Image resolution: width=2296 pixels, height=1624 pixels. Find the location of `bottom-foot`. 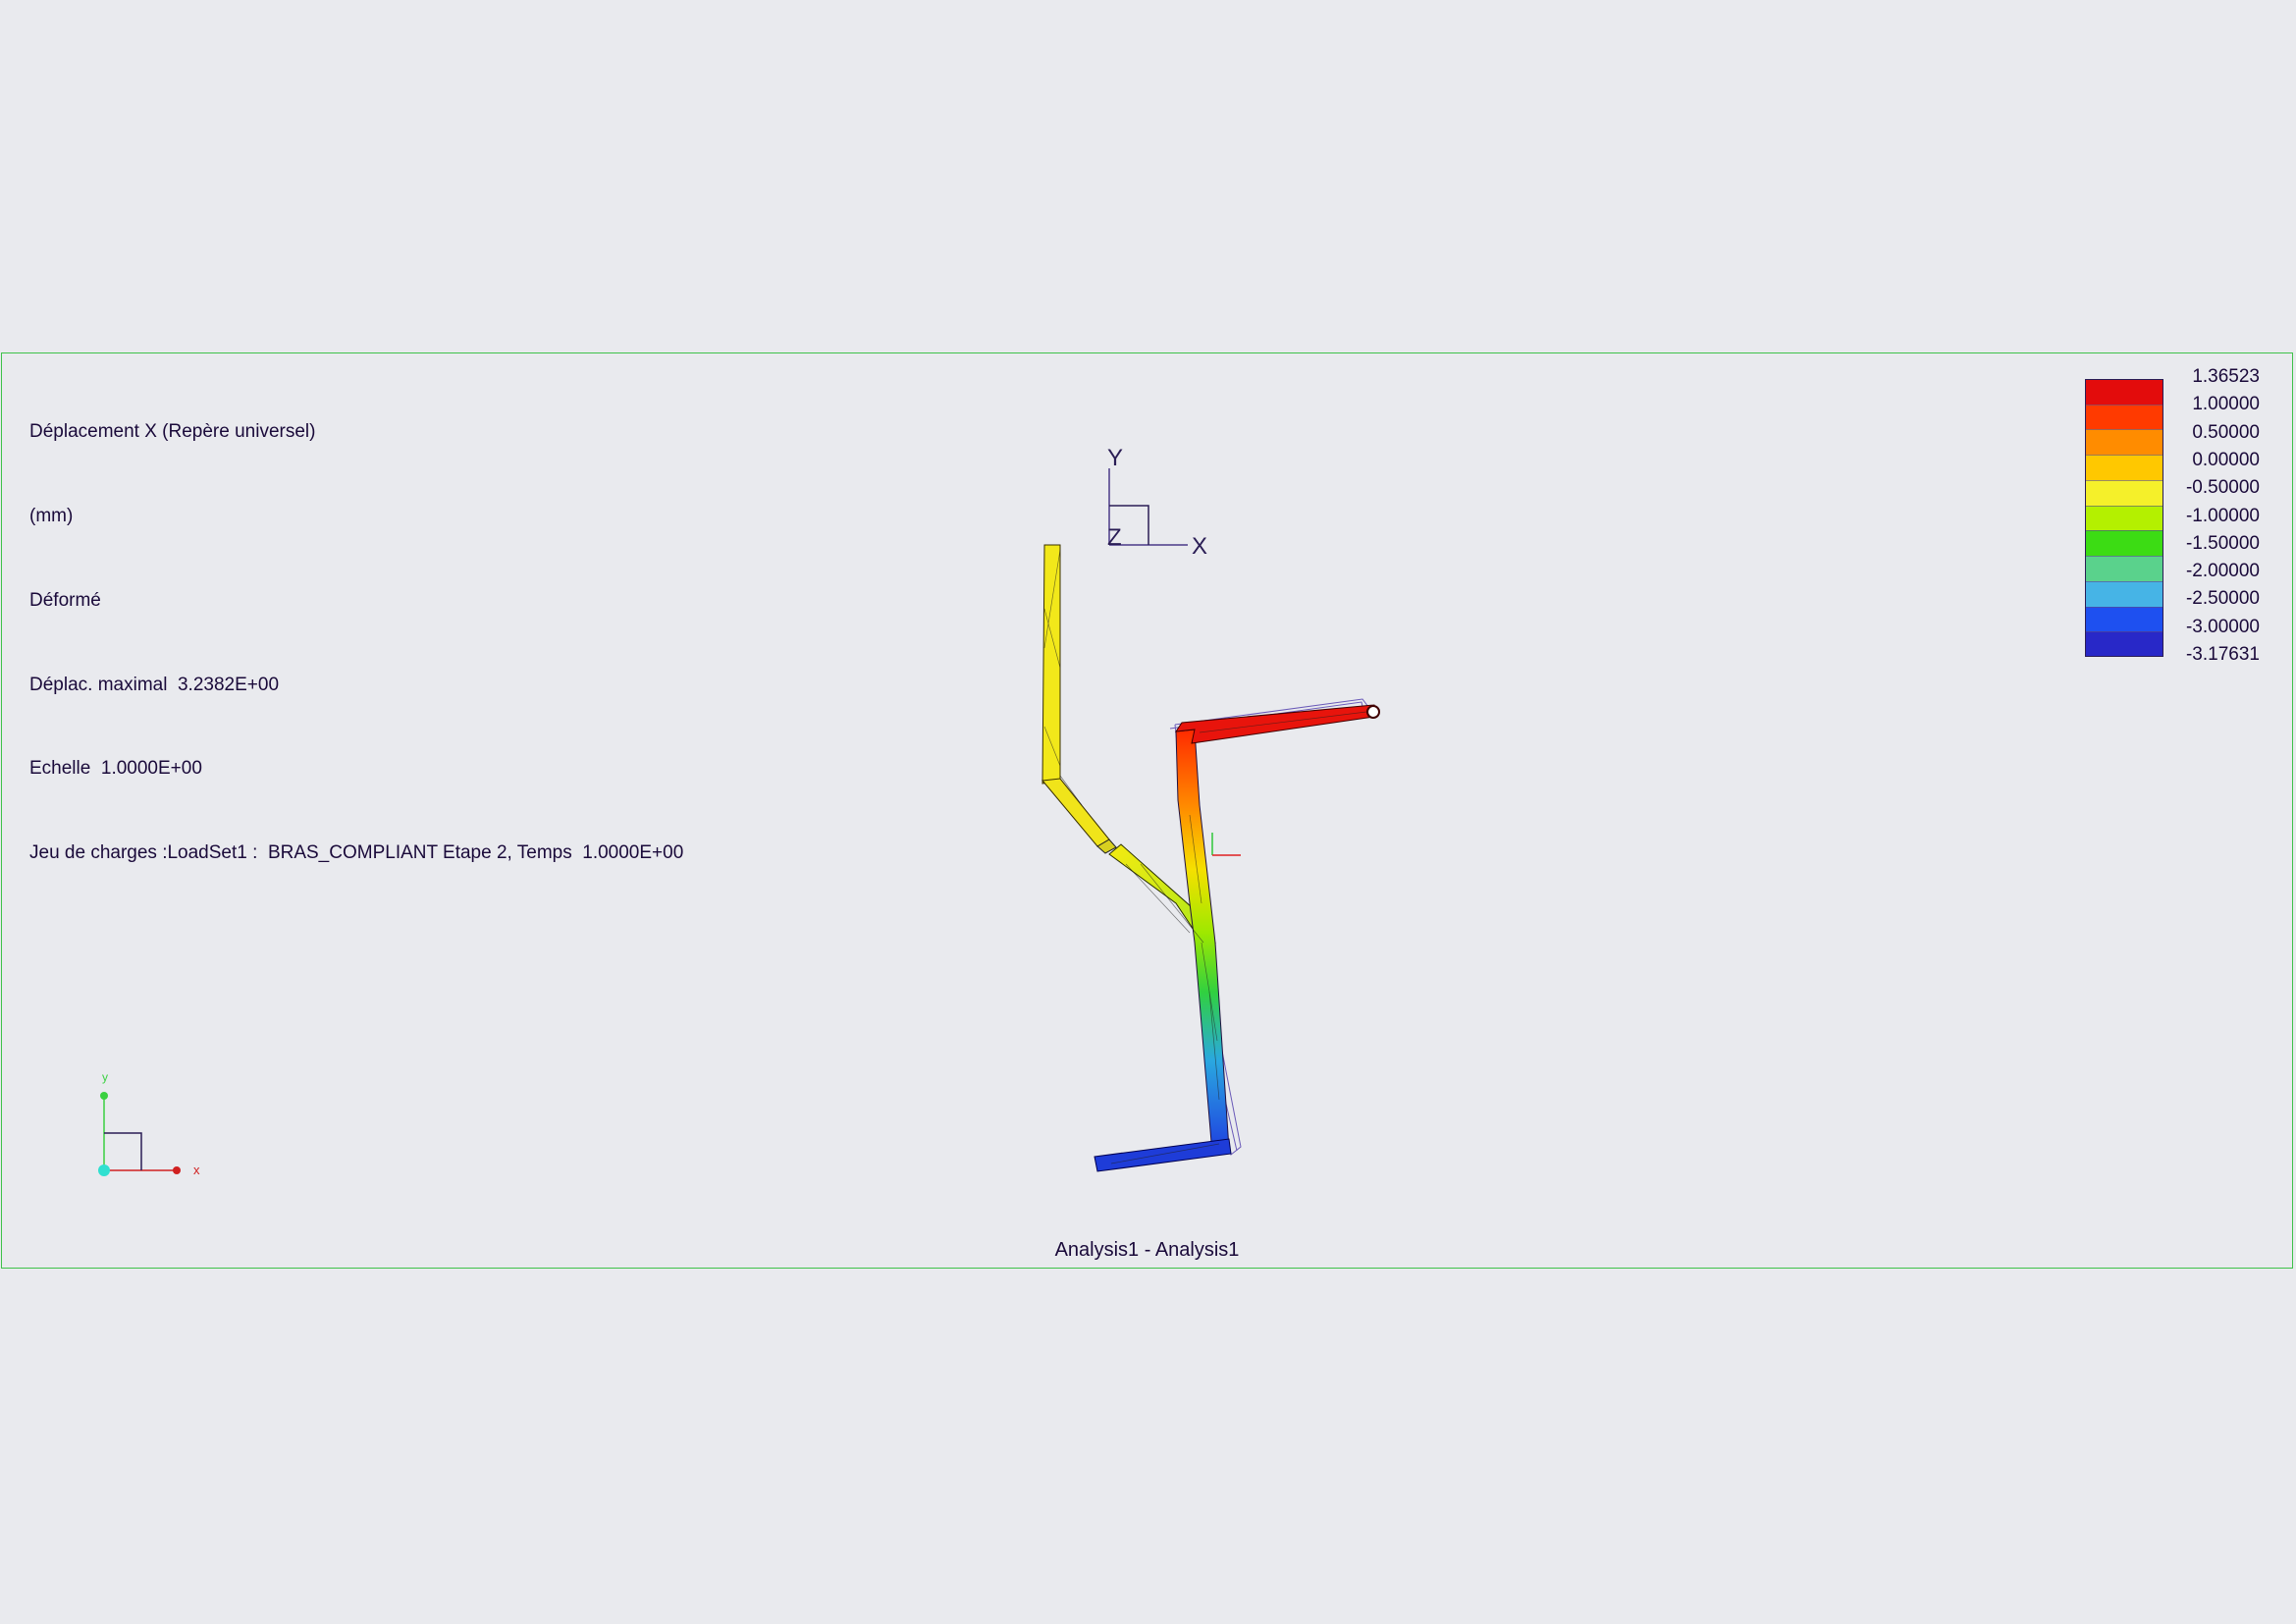

bottom-foot is located at coordinates (1163, 1155).